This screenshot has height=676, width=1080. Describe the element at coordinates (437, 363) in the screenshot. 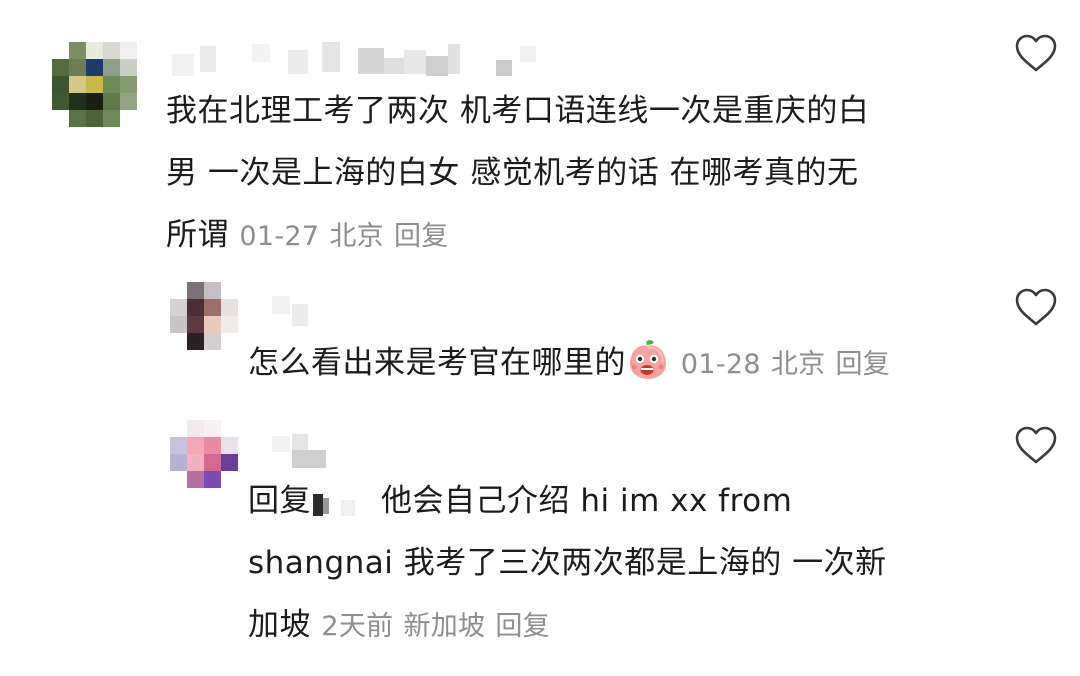

I see `comment-line: 怎么看出来是考官在哪里的` at that location.